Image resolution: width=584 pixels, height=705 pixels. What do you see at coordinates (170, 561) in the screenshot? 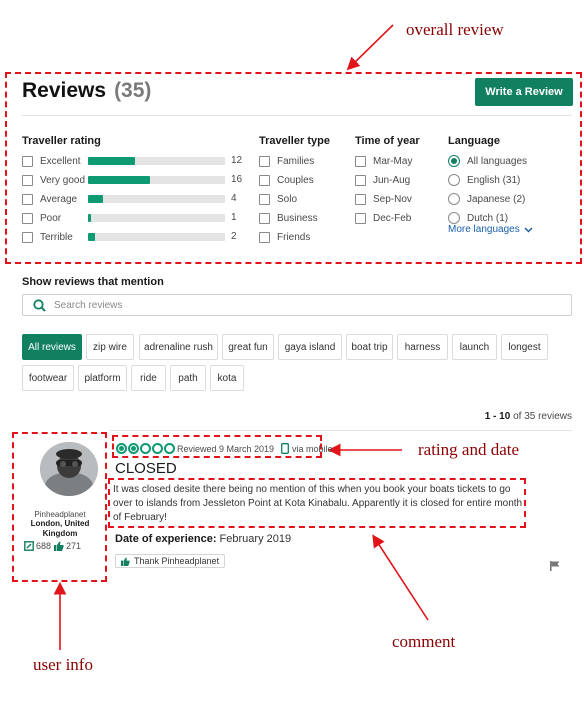
I see `thank-button: Thank Pinheadplanet` at bounding box center [170, 561].